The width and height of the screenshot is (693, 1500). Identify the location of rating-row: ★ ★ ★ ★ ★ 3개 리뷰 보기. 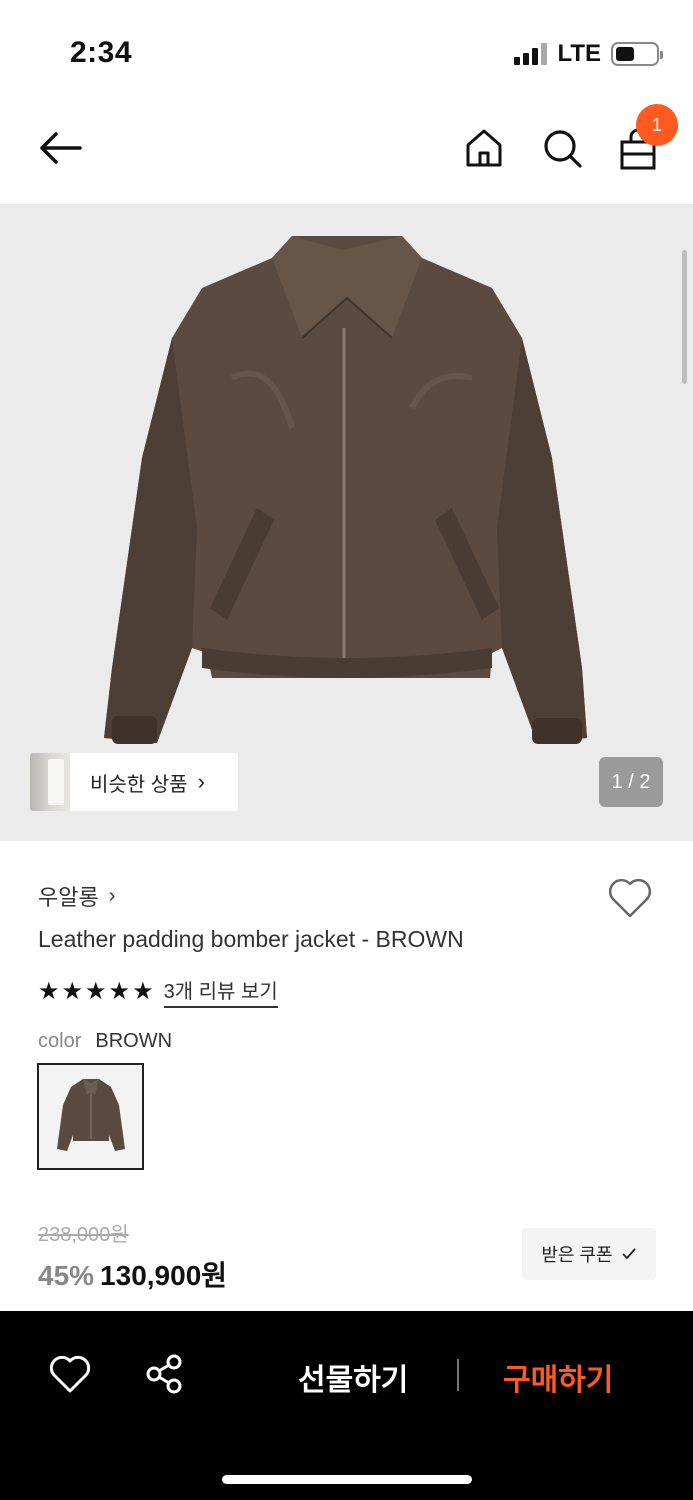
(158, 991).